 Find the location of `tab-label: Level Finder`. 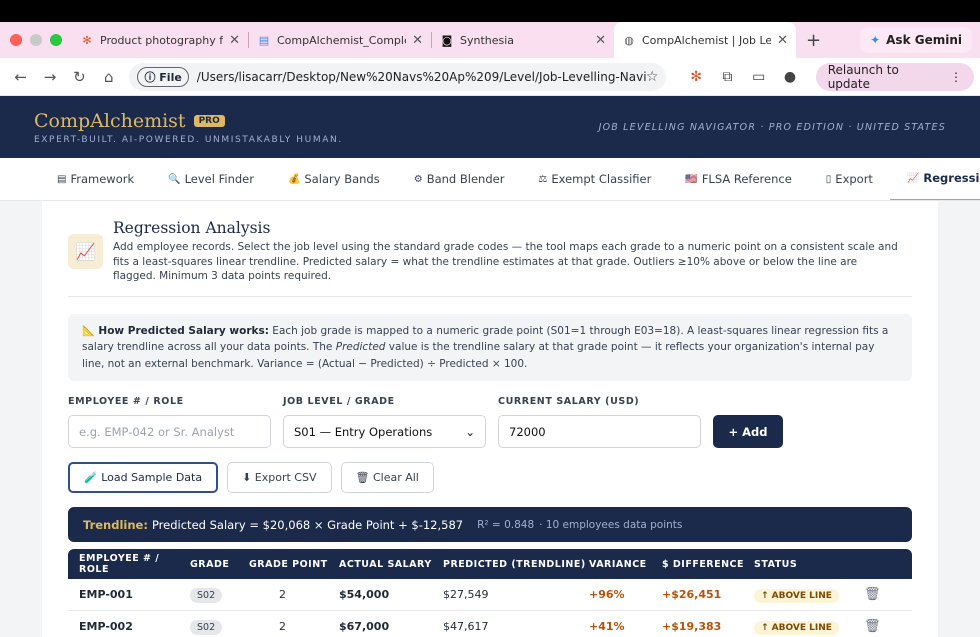

tab-label: Level Finder is located at coordinates (219, 179).